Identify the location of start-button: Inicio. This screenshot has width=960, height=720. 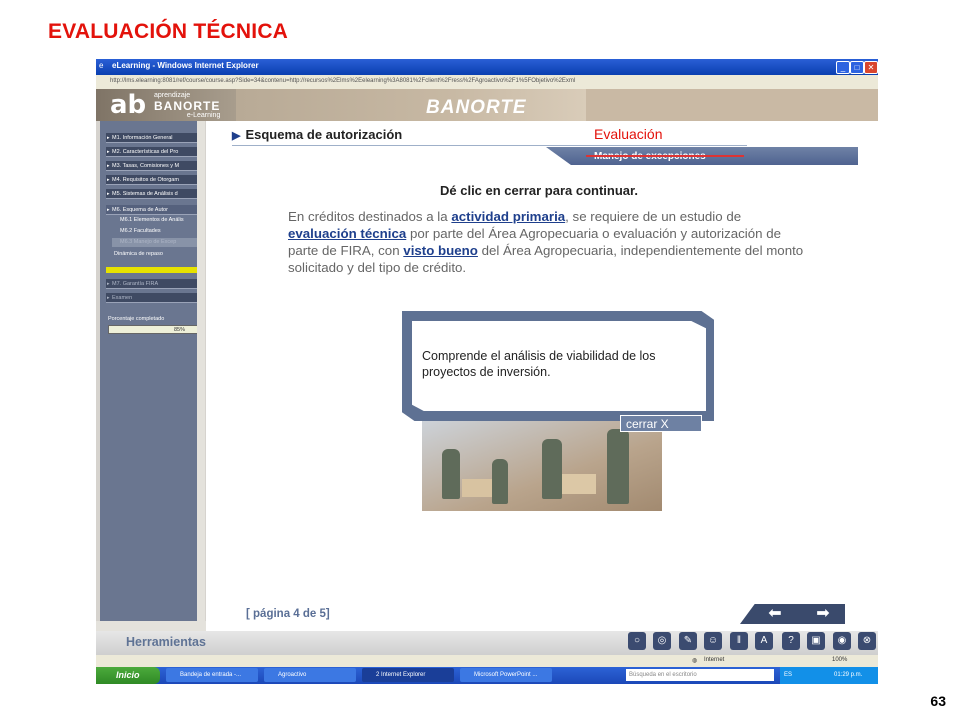
(128, 675).